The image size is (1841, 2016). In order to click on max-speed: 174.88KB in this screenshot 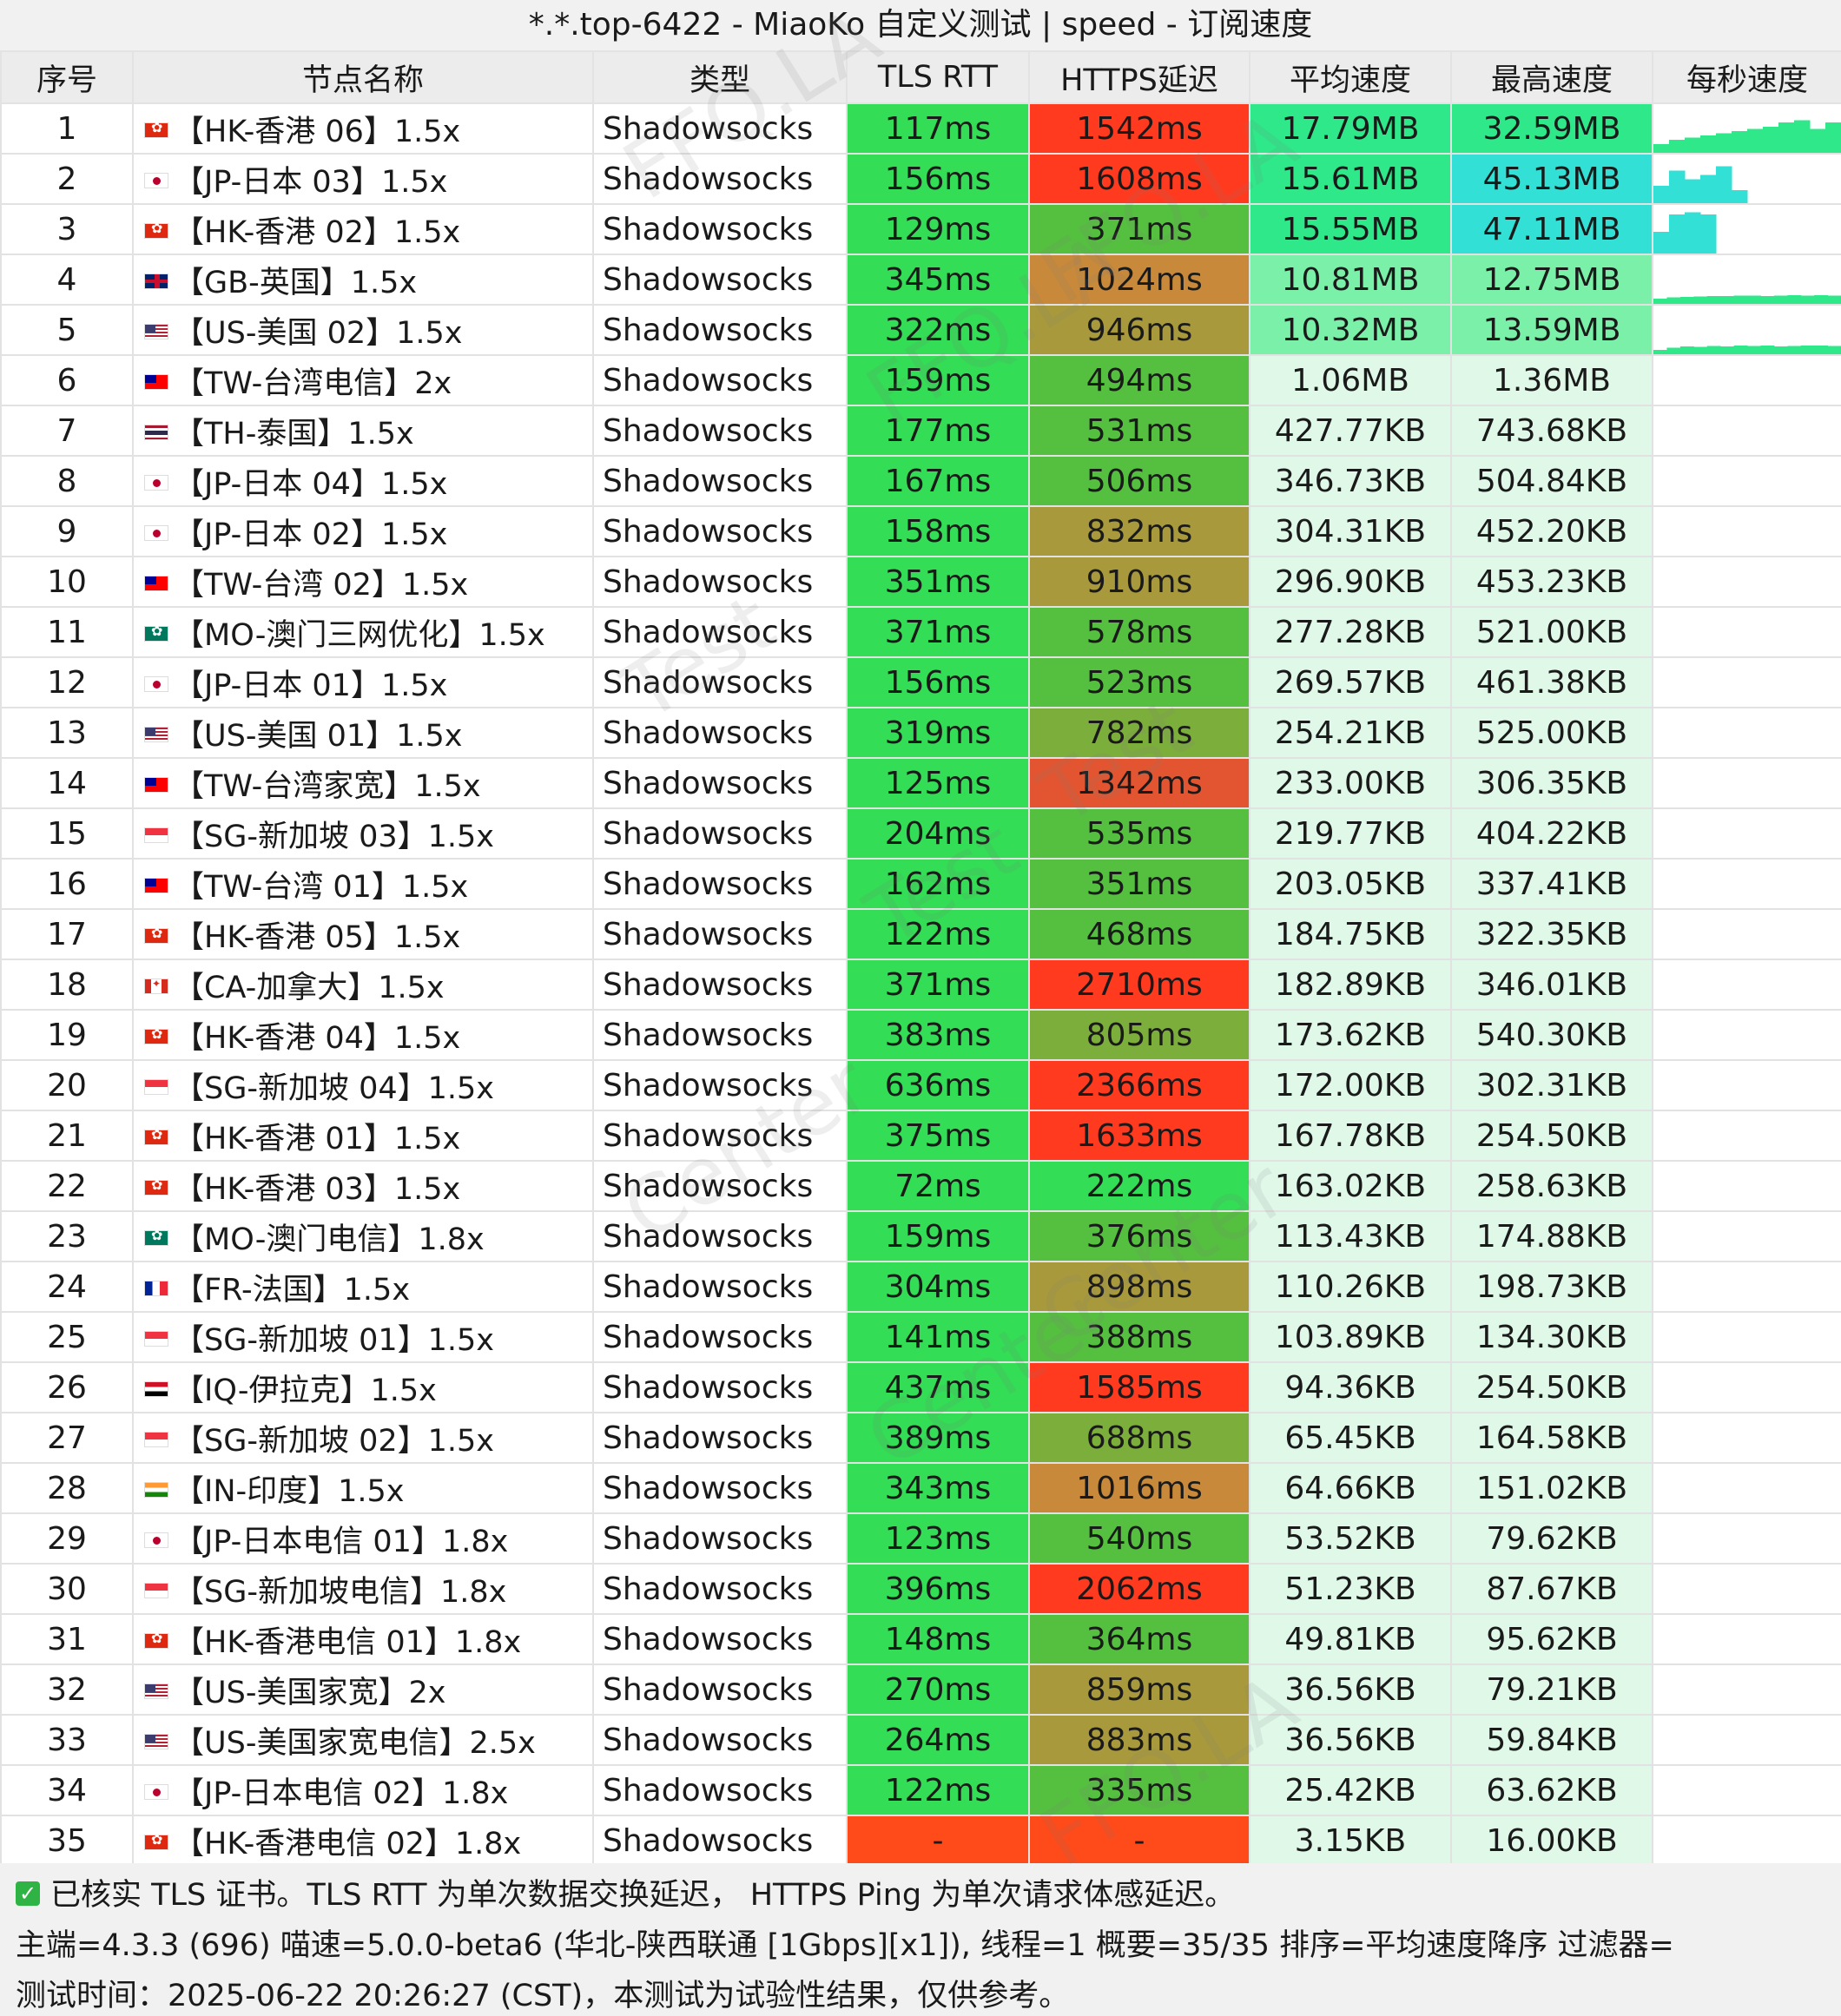, I will do `click(1551, 1236)`.